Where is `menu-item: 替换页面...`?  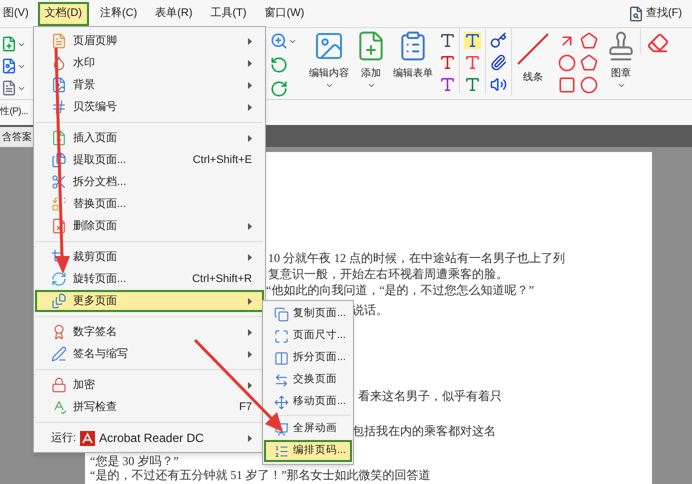
menu-item: 替换页面... is located at coordinates (149, 204).